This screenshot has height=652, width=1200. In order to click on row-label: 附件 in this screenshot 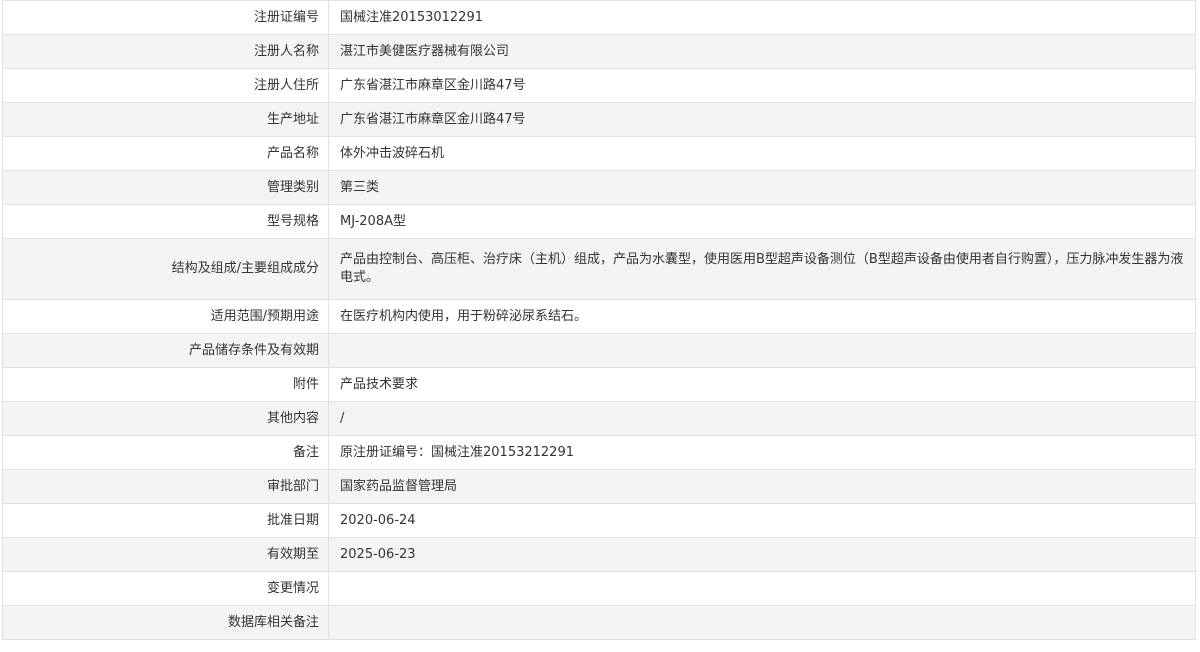, I will do `click(165, 384)`.